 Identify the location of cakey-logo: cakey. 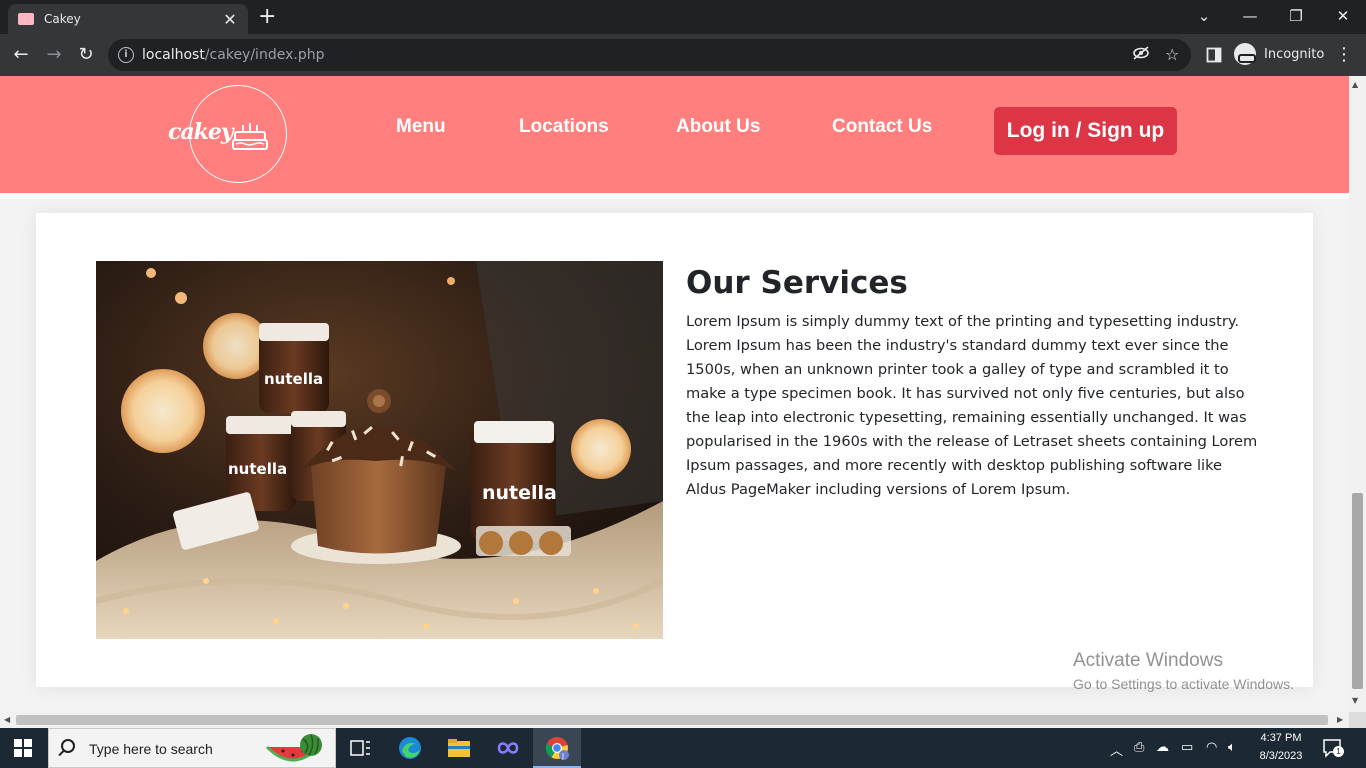
(227, 134).